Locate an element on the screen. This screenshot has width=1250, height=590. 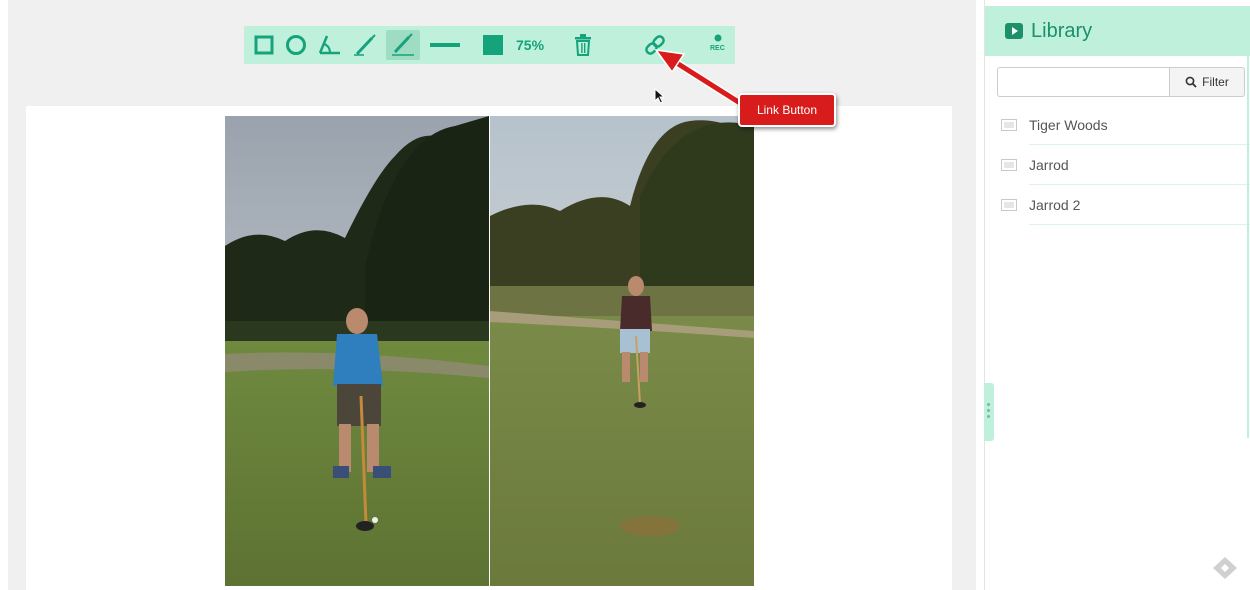
library-list: Tiger Woods Jarrod Jarrod 2 is located at coordinates (1117, 165).